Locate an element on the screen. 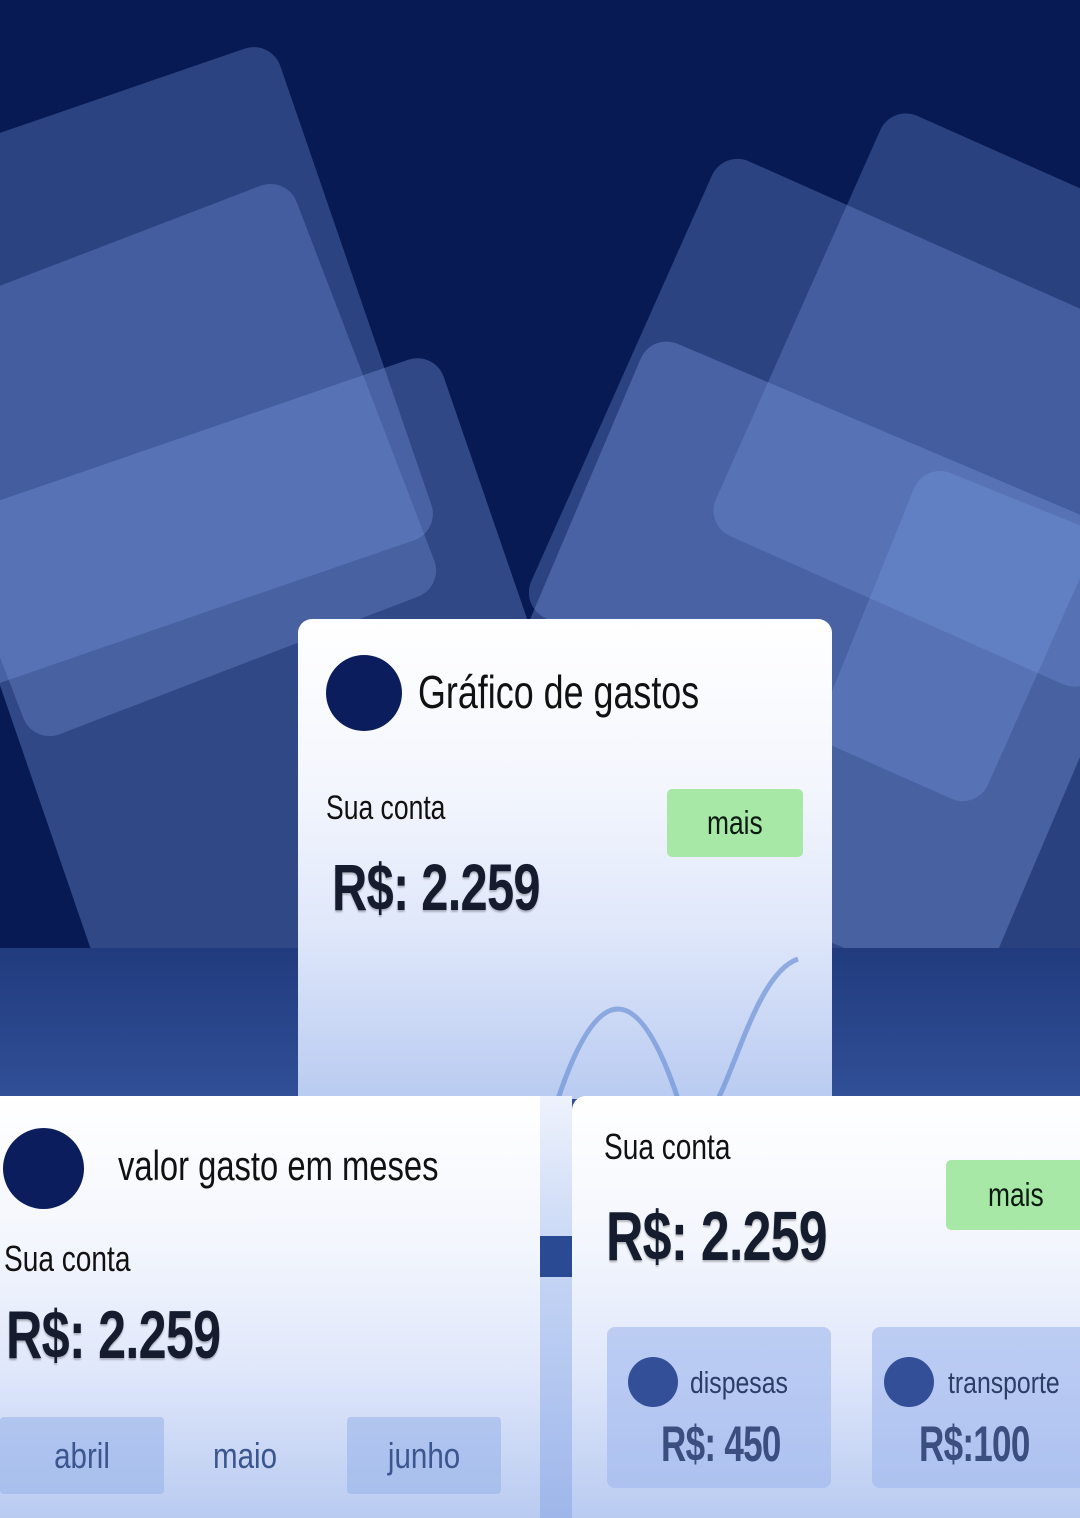 The height and width of the screenshot is (1518, 1080). month-tab-junho: junho is located at coordinates (424, 1455).